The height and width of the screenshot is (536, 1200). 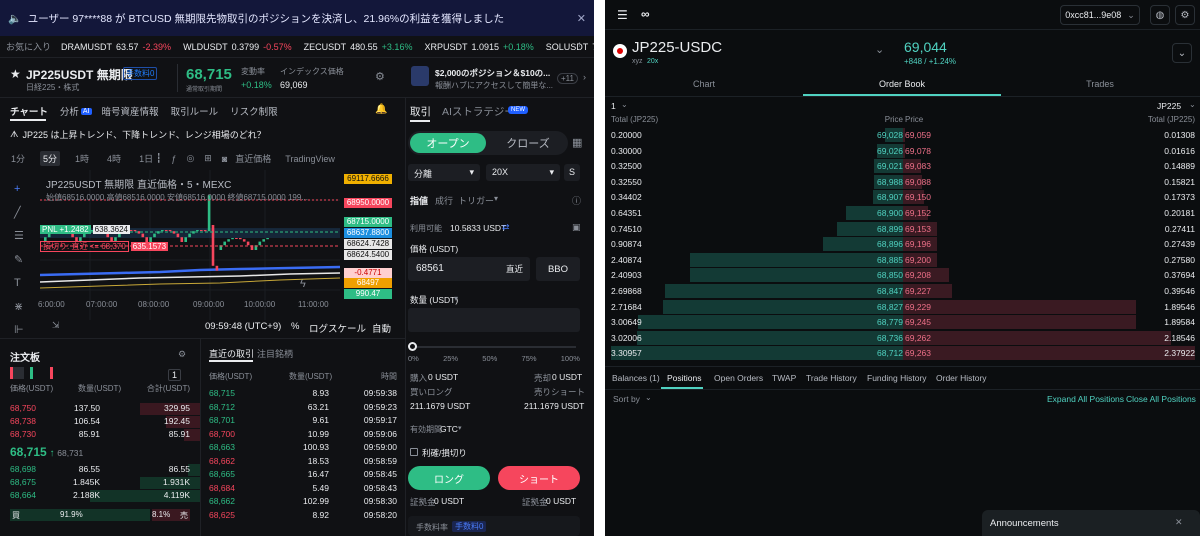 What do you see at coordinates (903, 182) in the screenshot?
I see `hl-ob-row: 0.32550 68,988 69,088 0.15821` at bounding box center [903, 182].